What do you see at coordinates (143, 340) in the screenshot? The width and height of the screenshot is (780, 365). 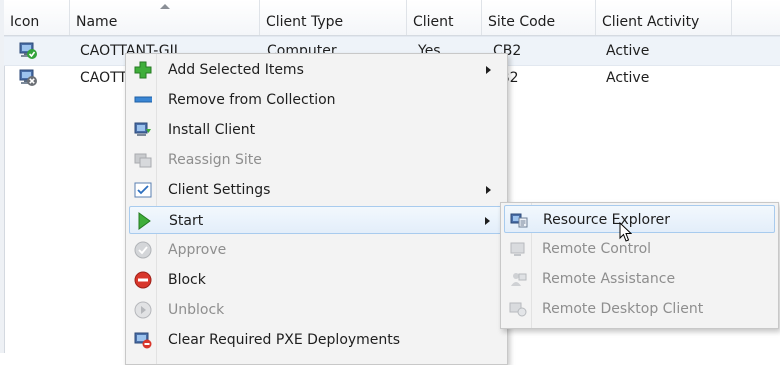 I see `pxe-icon` at bounding box center [143, 340].